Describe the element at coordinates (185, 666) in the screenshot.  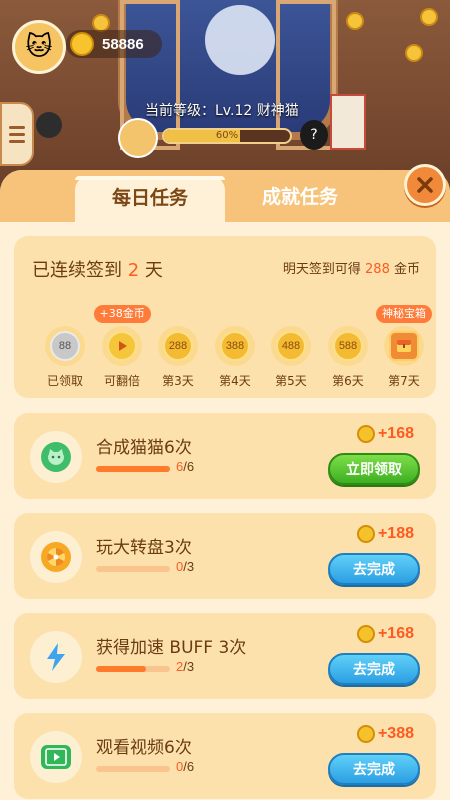
I see `task-progress-text: 2/3` at that location.